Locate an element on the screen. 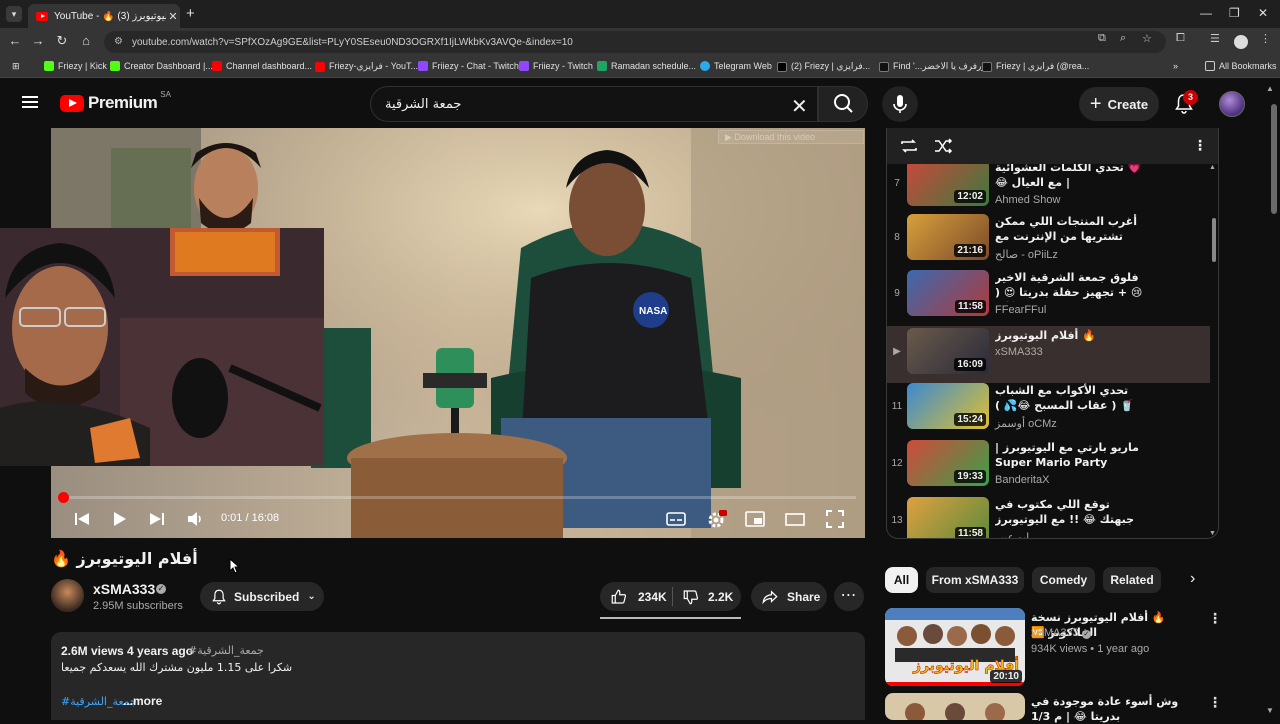  related-thumbnail: أفلام اليوتيوبرز 20:10 is located at coordinates (955, 647).